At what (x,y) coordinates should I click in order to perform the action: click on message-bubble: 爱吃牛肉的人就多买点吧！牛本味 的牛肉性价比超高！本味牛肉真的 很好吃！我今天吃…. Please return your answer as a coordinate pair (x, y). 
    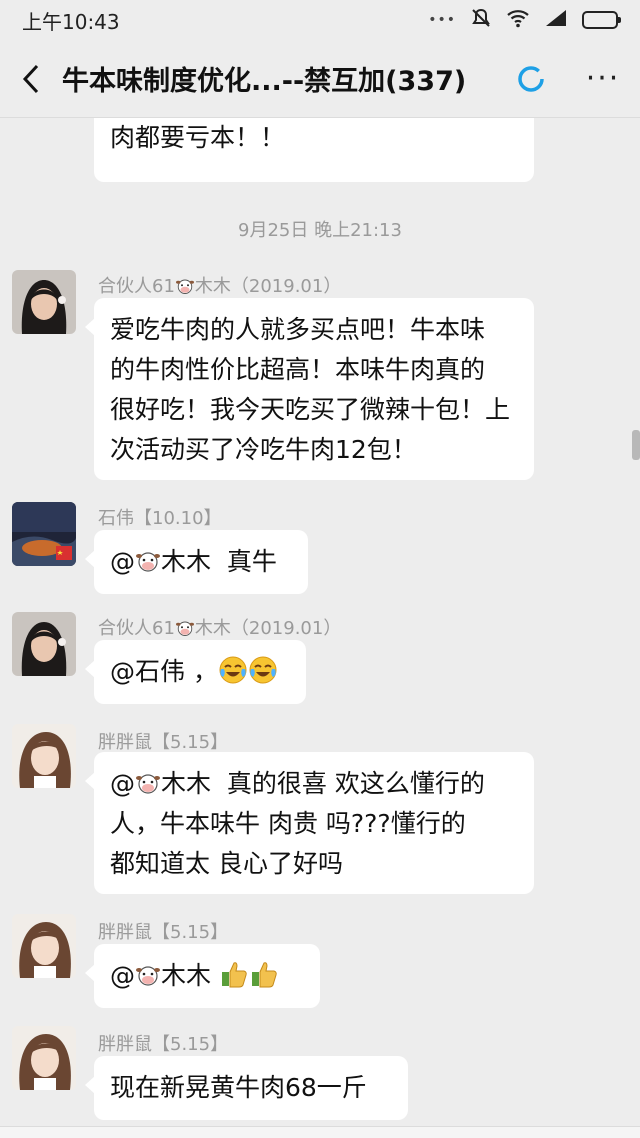
    Looking at the image, I should click on (309, 389).